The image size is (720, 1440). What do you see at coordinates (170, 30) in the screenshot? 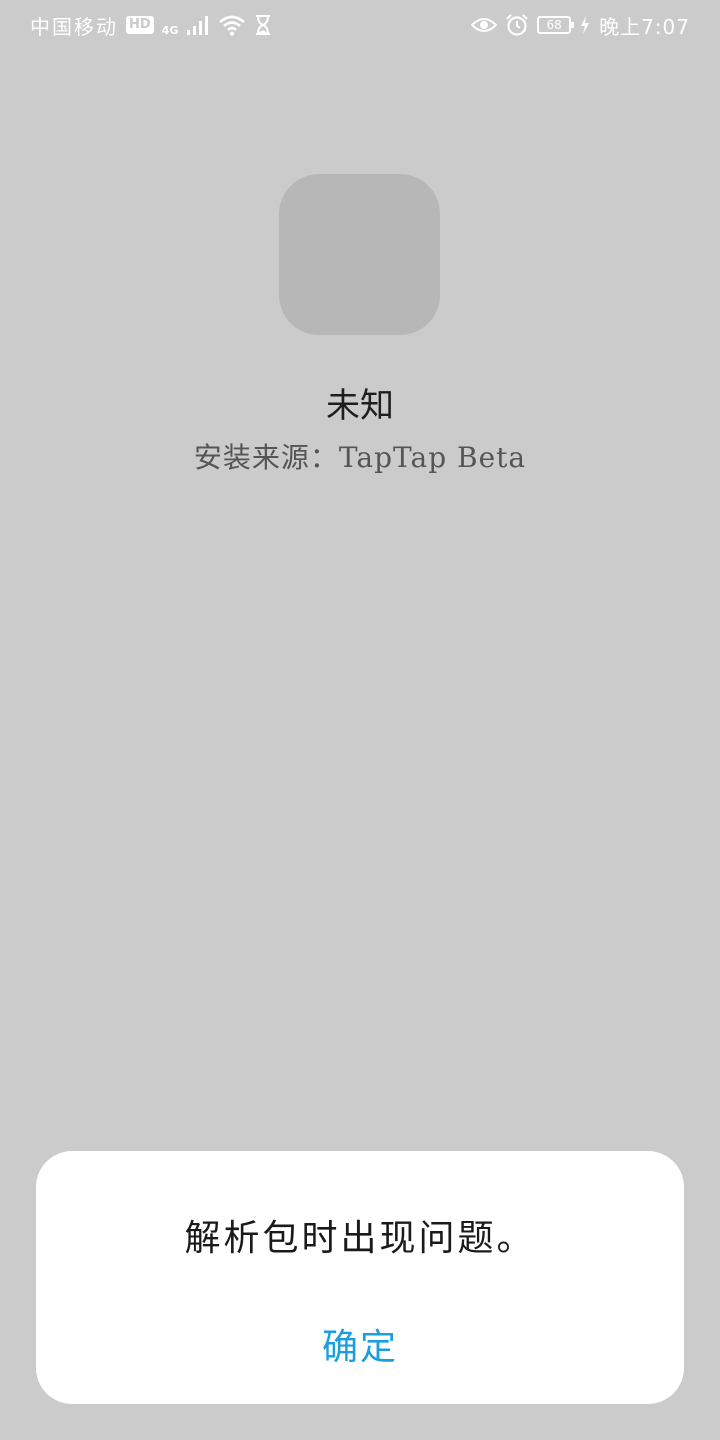
I see `network-type: 4G` at bounding box center [170, 30].